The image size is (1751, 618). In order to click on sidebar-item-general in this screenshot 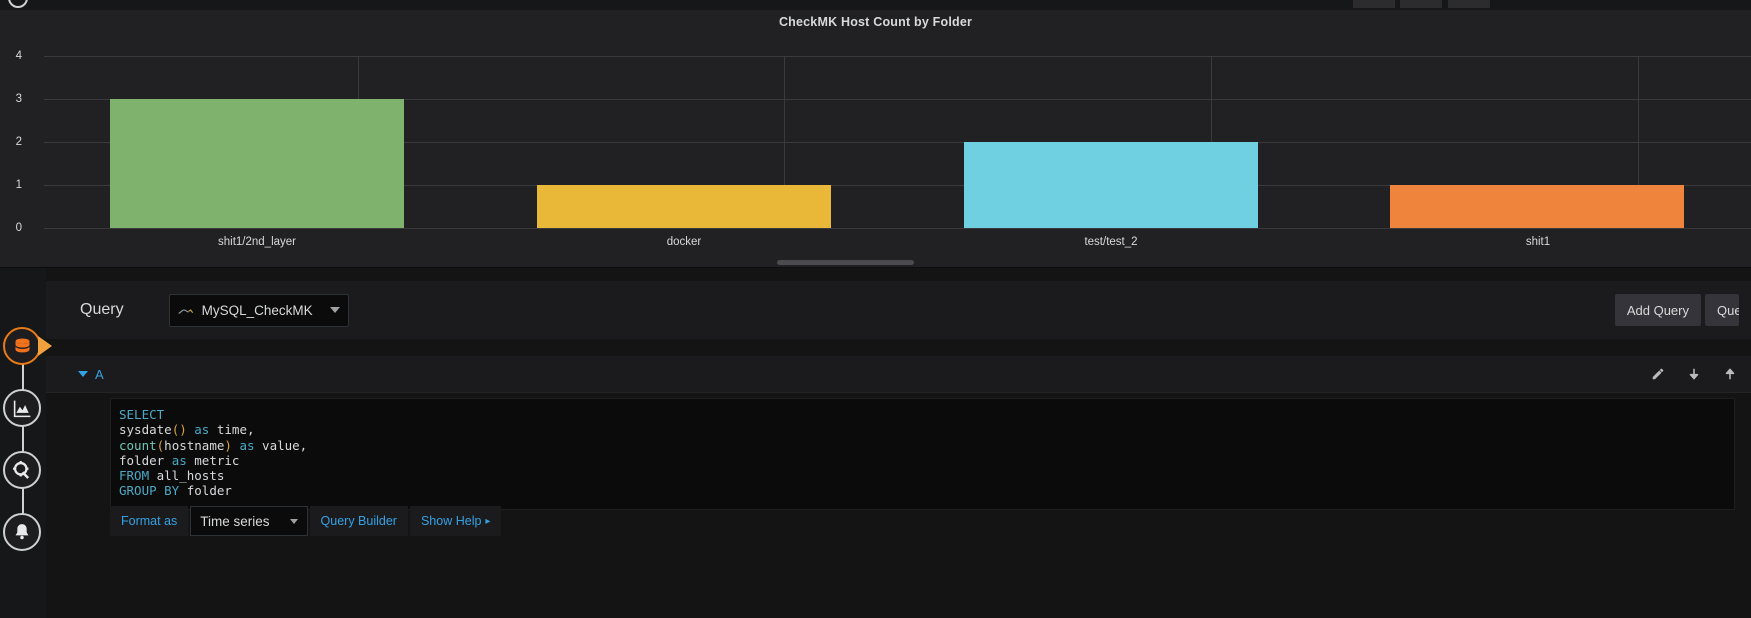, I will do `click(22, 470)`.